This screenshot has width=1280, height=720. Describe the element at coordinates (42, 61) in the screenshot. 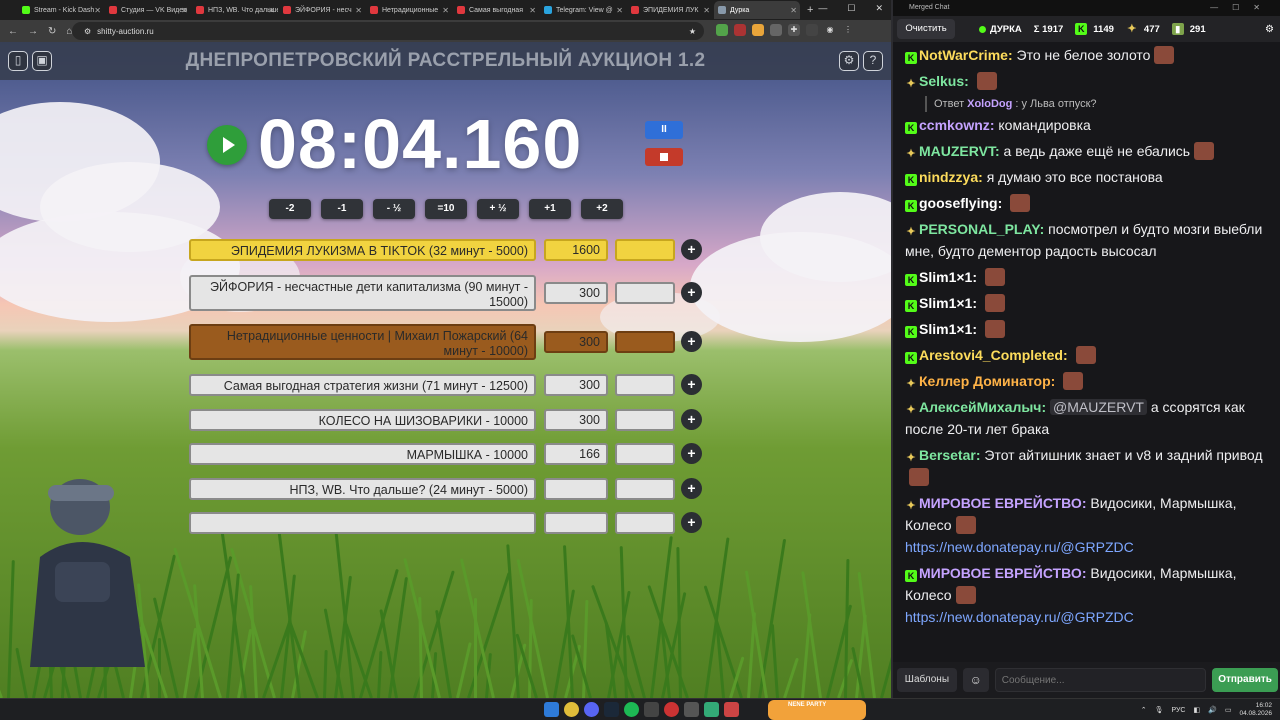

I see `save-button: ▣` at that location.